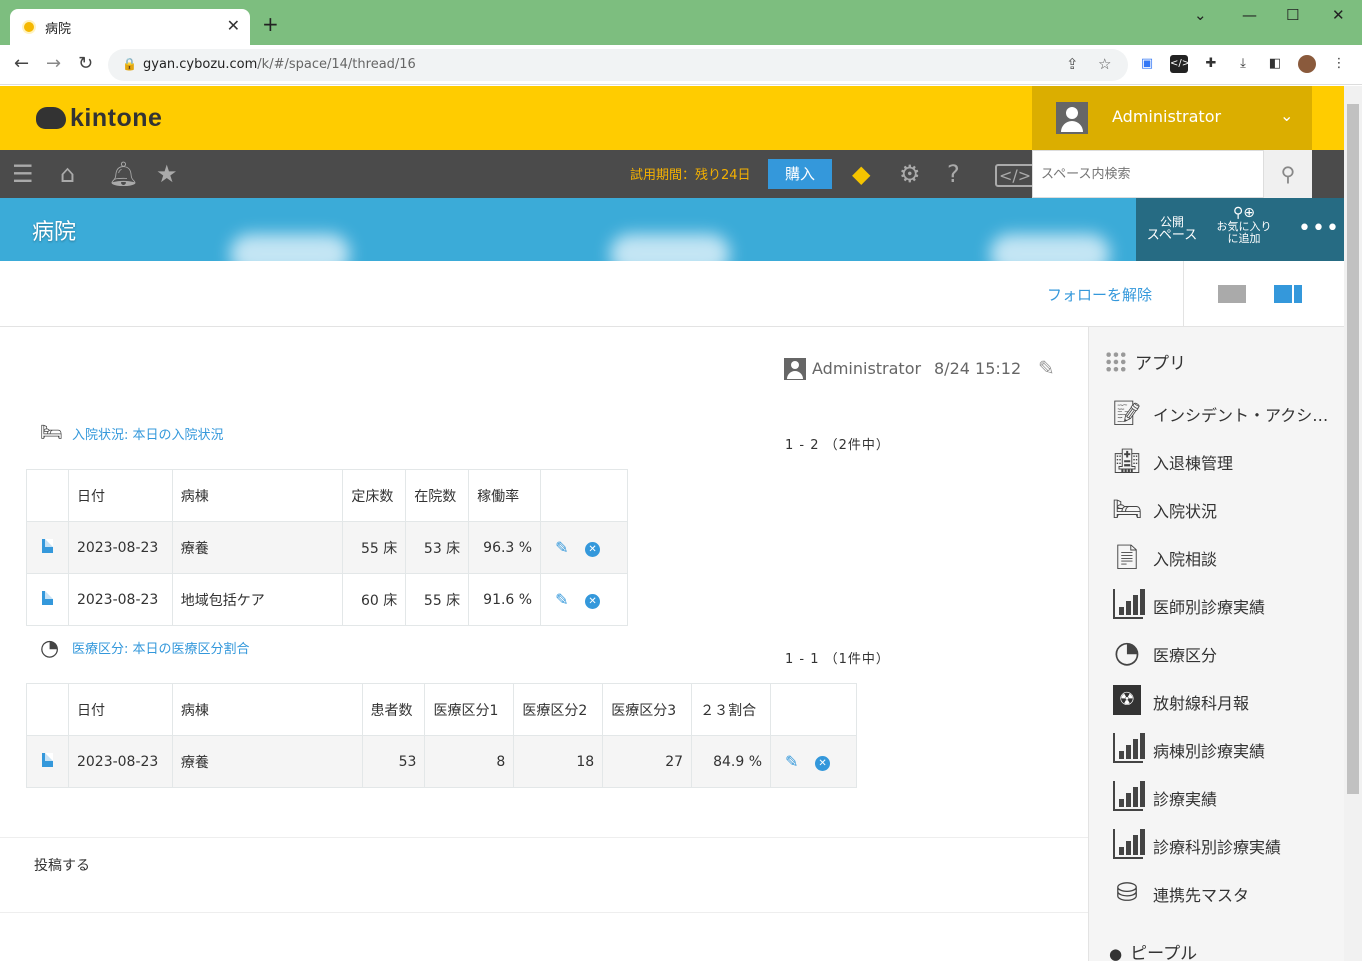 The height and width of the screenshot is (961, 1362). I want to click on table-header-cell: 医療区分1, so click(469, 709).